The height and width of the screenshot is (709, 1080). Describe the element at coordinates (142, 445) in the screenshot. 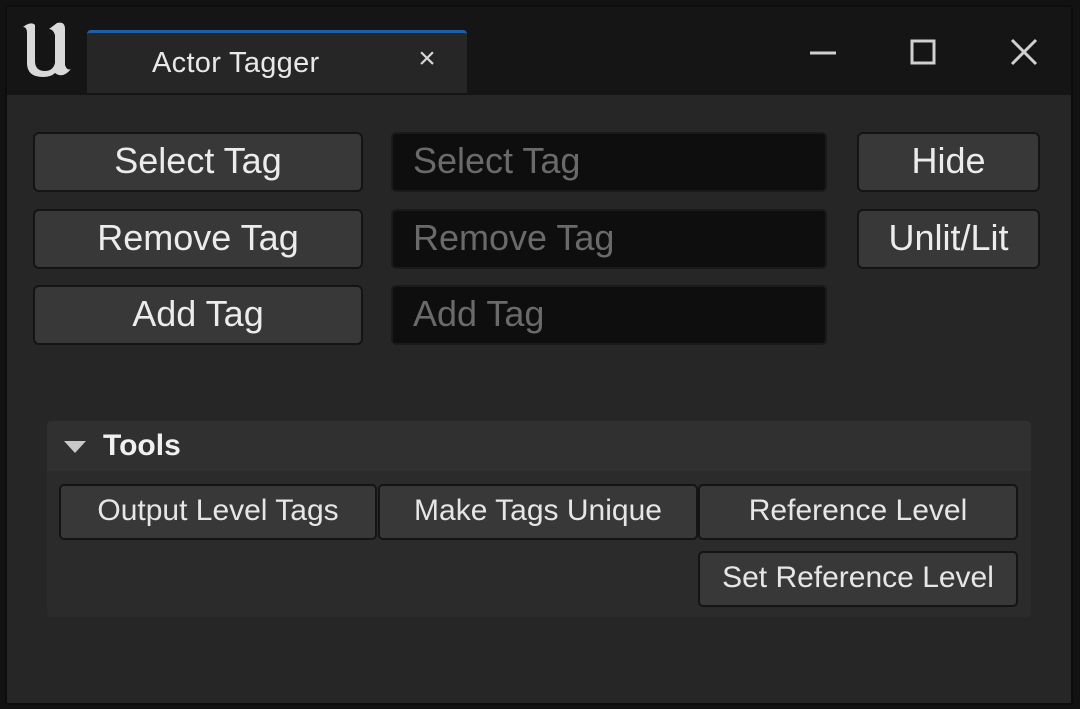

I see `tools-title: Tools` at that location.